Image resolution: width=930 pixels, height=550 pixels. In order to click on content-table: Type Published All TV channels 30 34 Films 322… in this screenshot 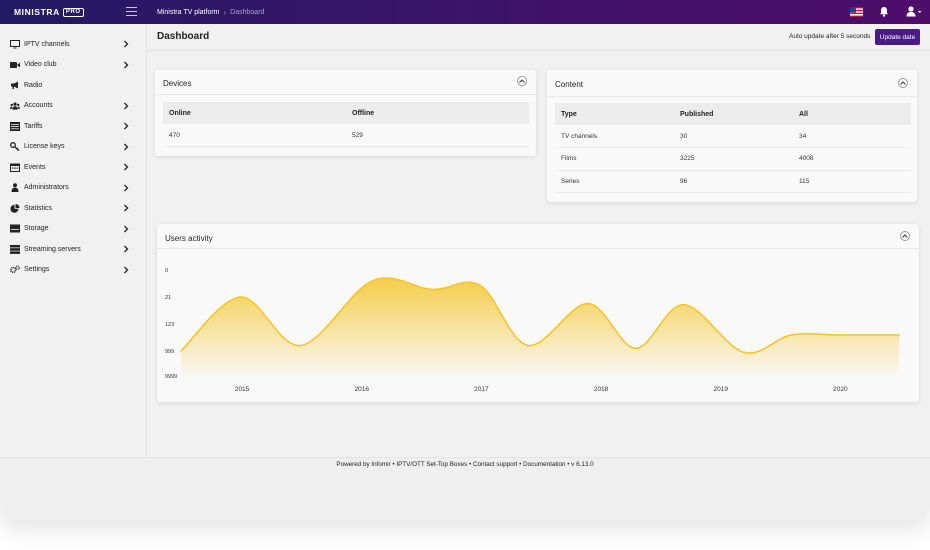, I will do `click(733, 148)`.